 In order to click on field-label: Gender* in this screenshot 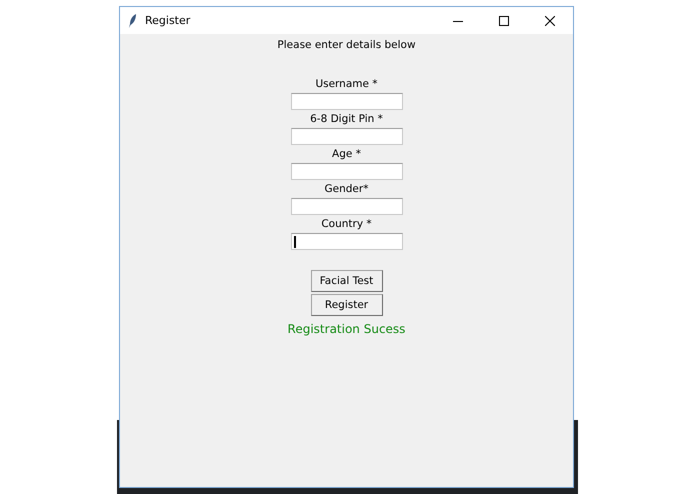, I will do `click(346, 189)`.